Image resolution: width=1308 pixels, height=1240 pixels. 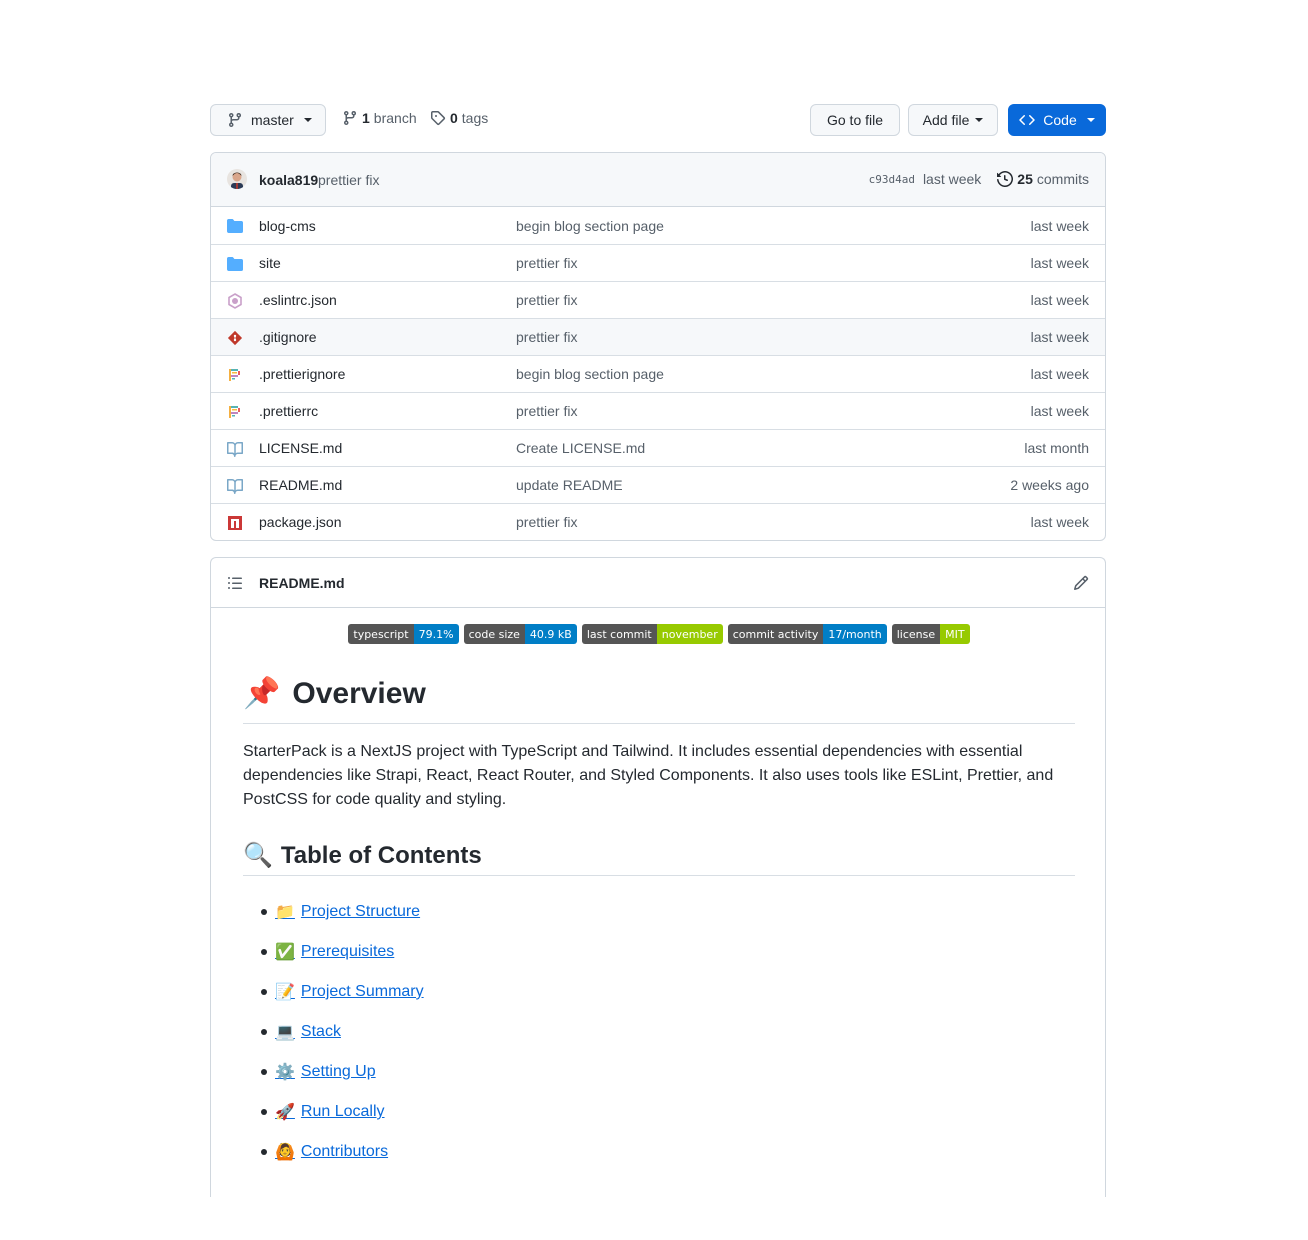 What do you see at coordinates (658, 447) in the screenshot?
I see `file-row: LICENSE.md Create LICENSE.md last month` at bounding box center [658, 447].